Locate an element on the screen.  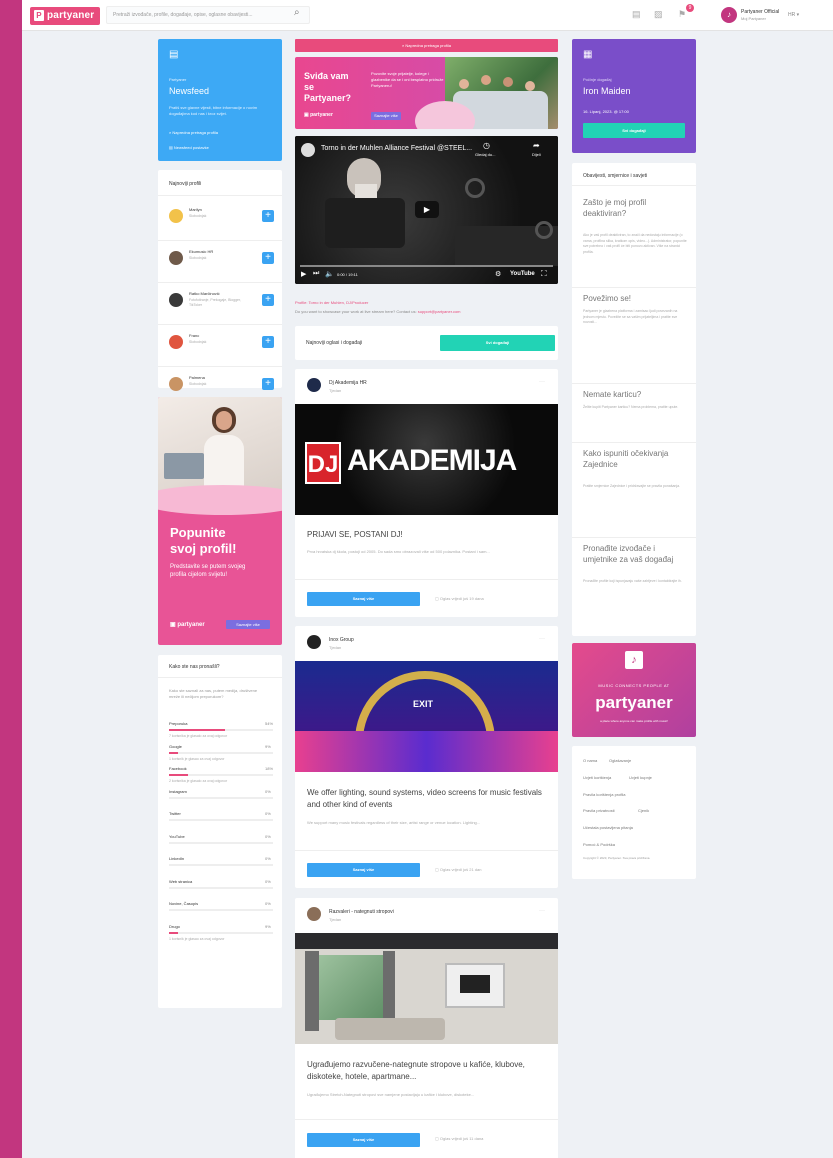
footer-link-support: Pomoć & Podrška is located at coordinates (599, 844).